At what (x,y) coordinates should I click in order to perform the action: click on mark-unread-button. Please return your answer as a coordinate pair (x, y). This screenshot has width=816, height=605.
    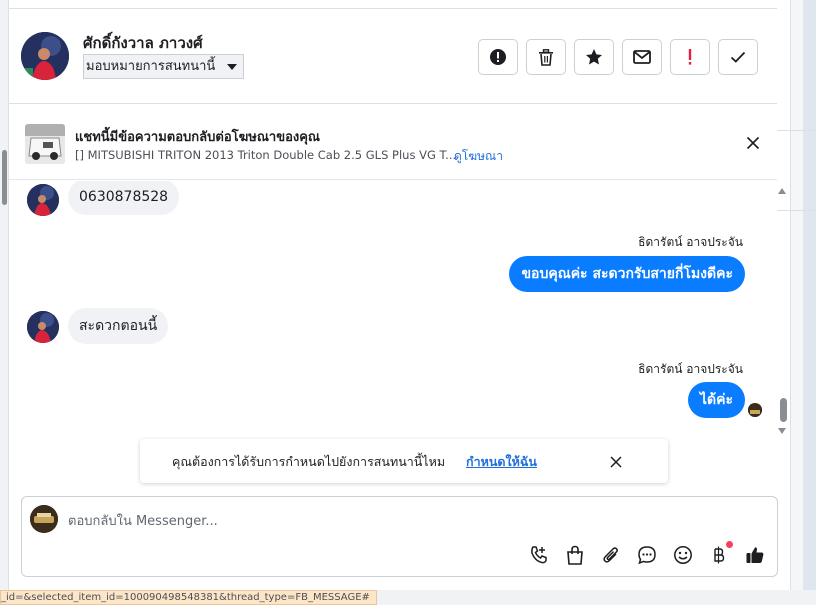
    Looking at the image, I should click on (642, 57).